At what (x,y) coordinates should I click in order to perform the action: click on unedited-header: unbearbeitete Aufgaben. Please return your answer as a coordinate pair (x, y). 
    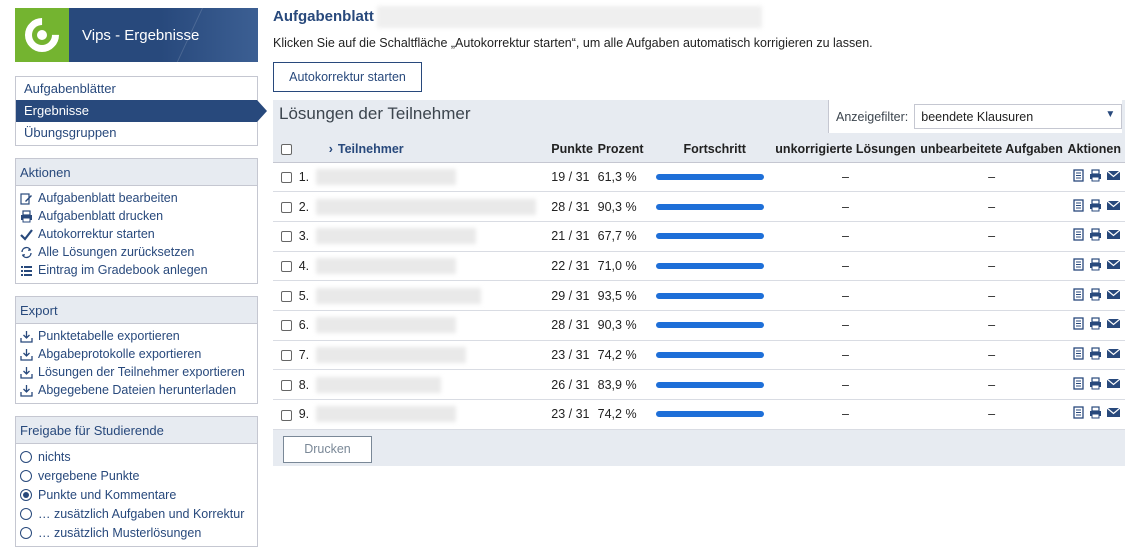
    Looking at the image, I should click on (991, 149).